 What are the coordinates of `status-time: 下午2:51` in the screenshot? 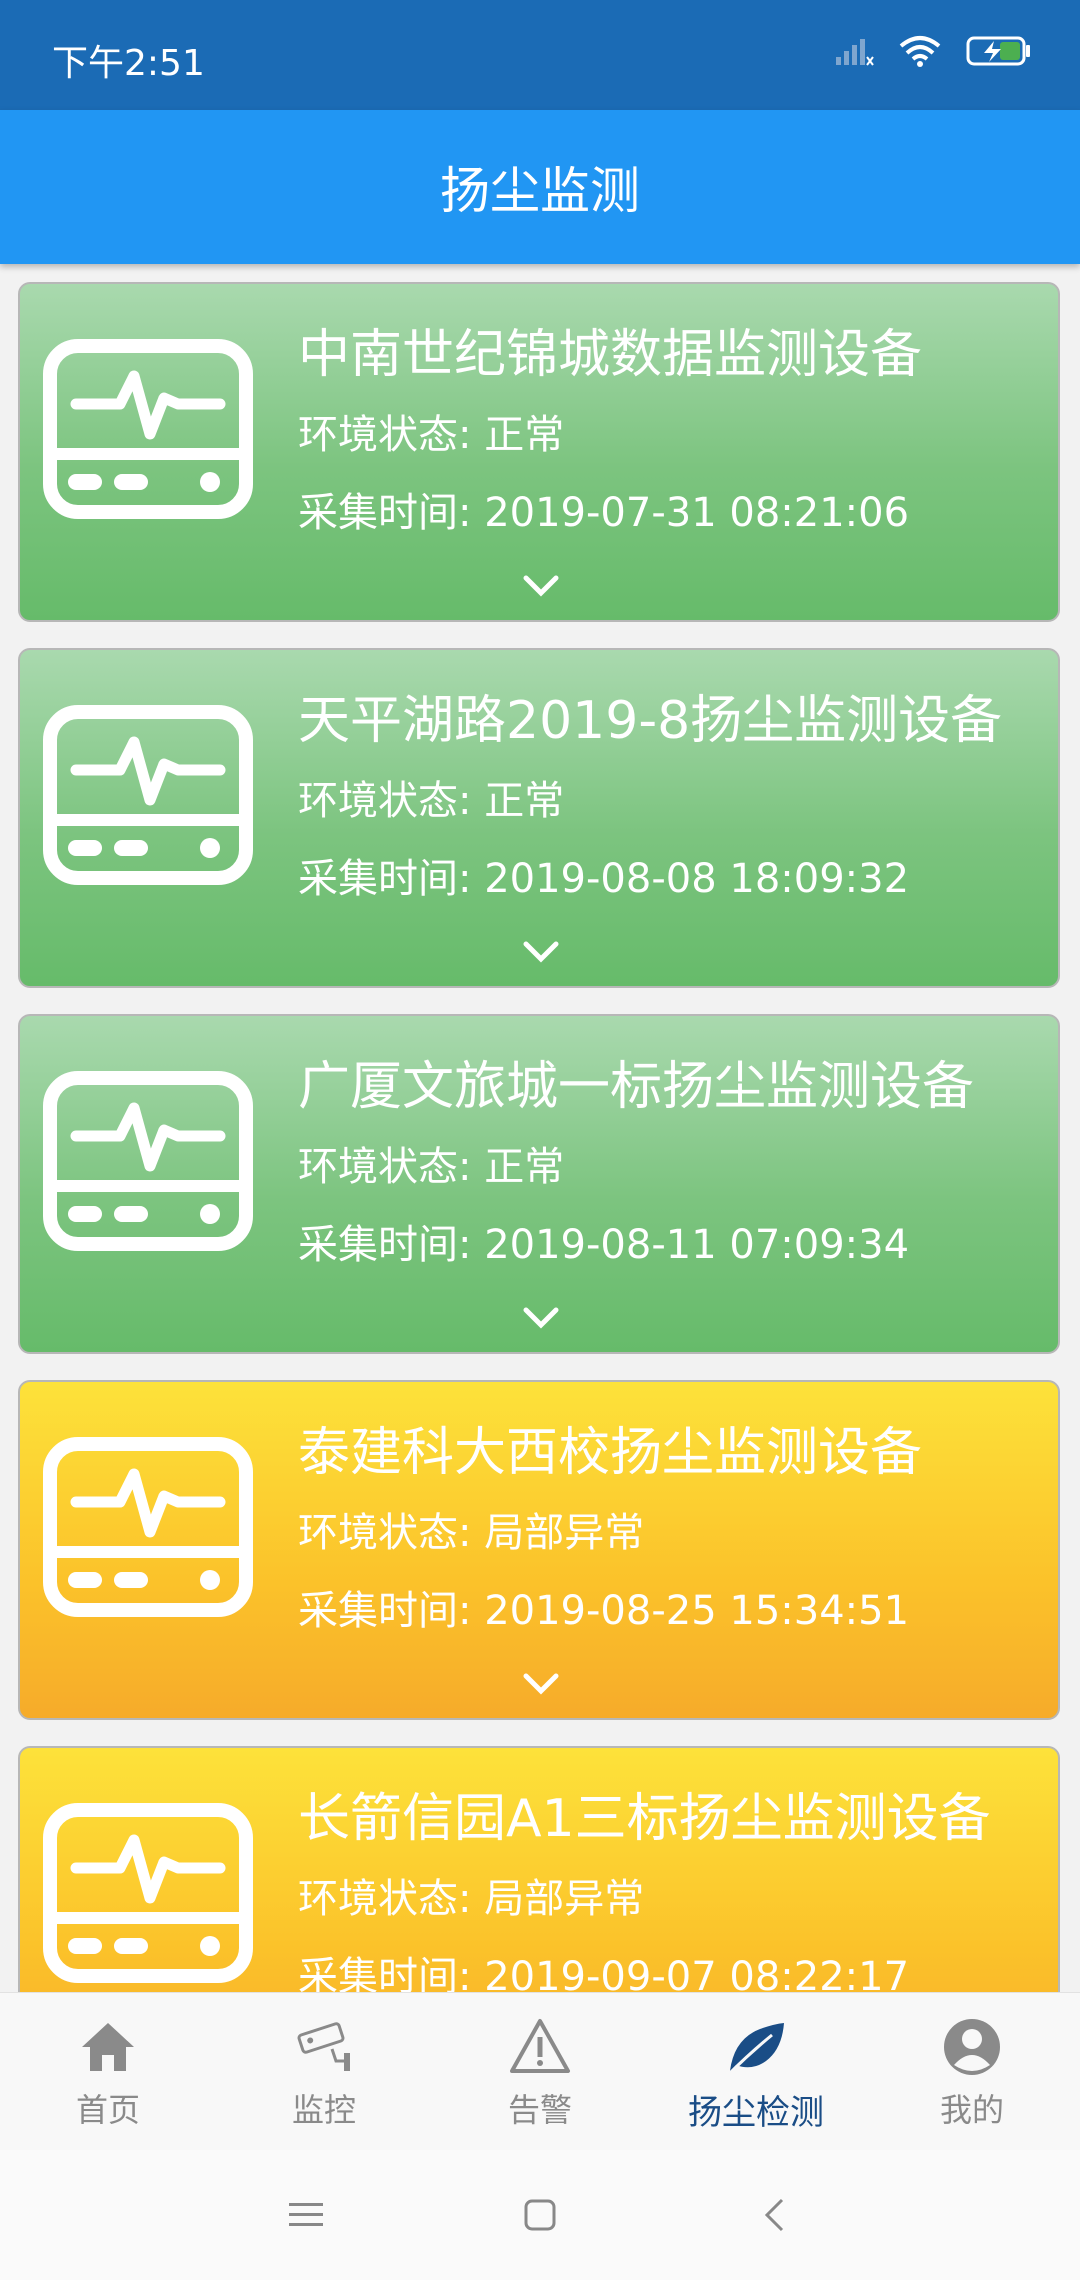 It's located at (128, 63).